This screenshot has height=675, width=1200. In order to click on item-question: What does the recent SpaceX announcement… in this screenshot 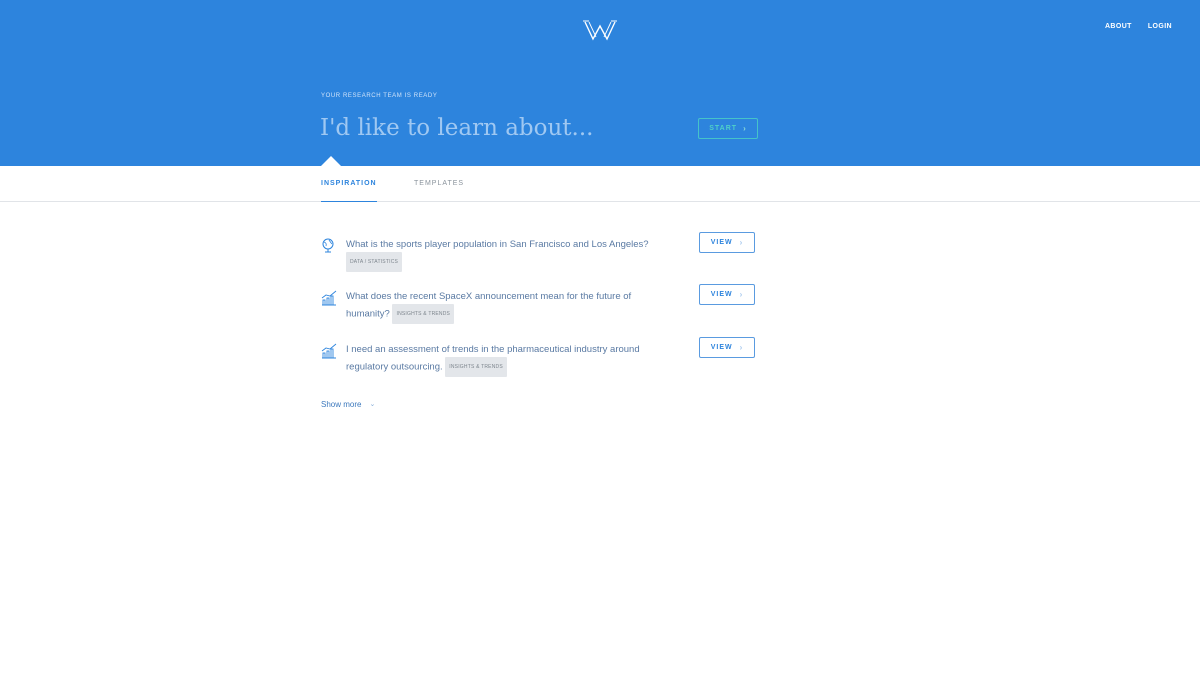, I will do `click(501, 307)`.